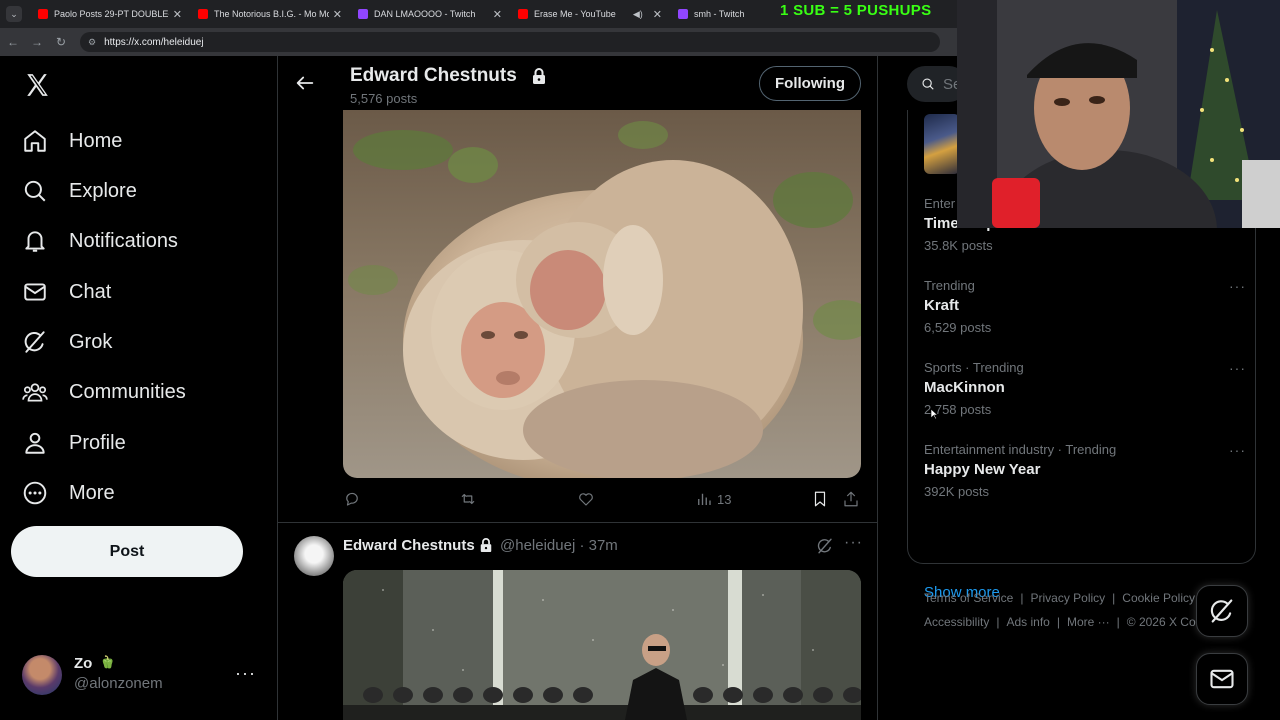  Describe the element at coordinates (856, 10) in the screenshot. I see `sub-pushups-banner: 1 SUB = 5 PUSHUPS` at that location.